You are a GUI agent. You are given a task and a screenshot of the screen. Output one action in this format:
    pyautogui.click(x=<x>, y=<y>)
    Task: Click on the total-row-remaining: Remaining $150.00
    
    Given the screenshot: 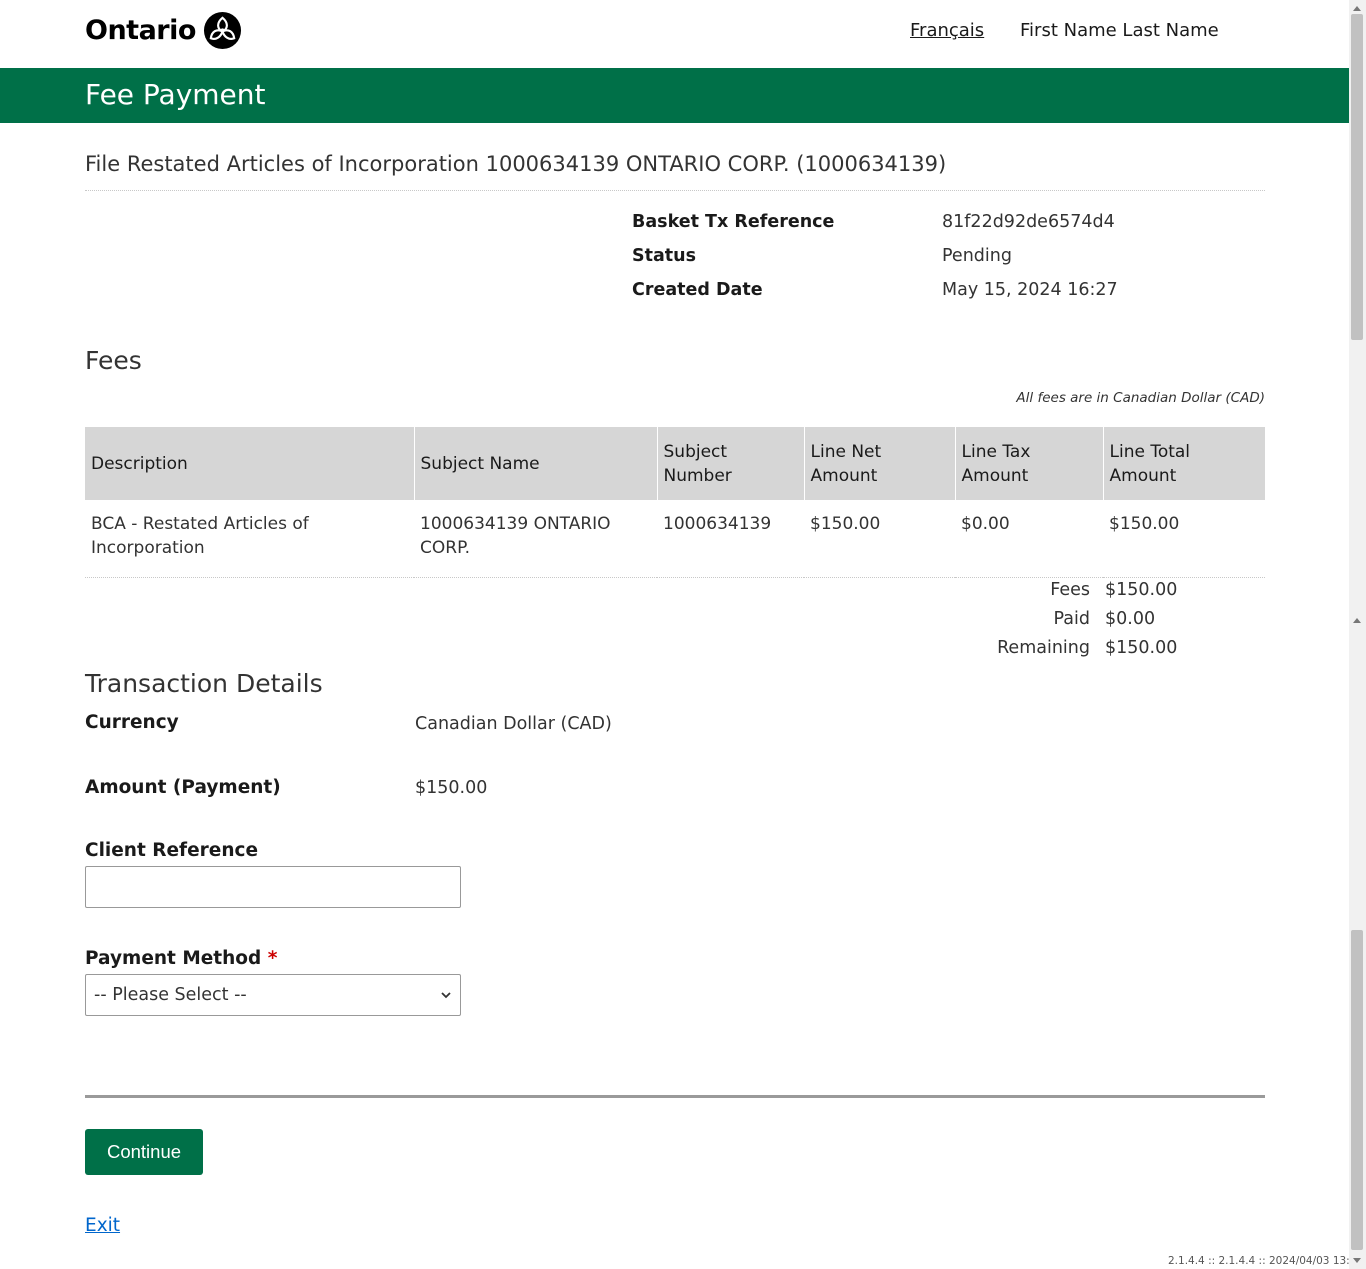 What is the action you would take?
    pyautogui.click(x=1125, y=652)
    